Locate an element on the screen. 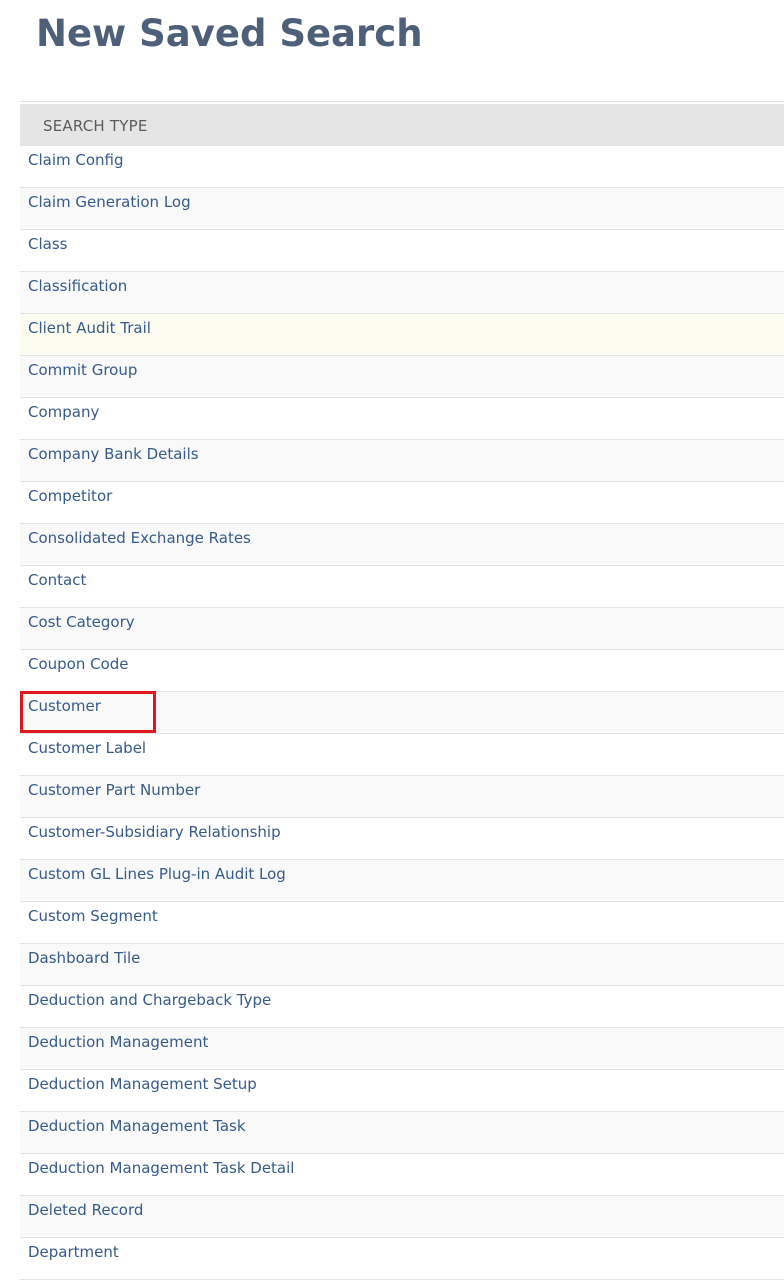 The width and height of the screenshot is (784, 1280). search-type-link: Deduction Management Task is located at coordinates (137, 1126).